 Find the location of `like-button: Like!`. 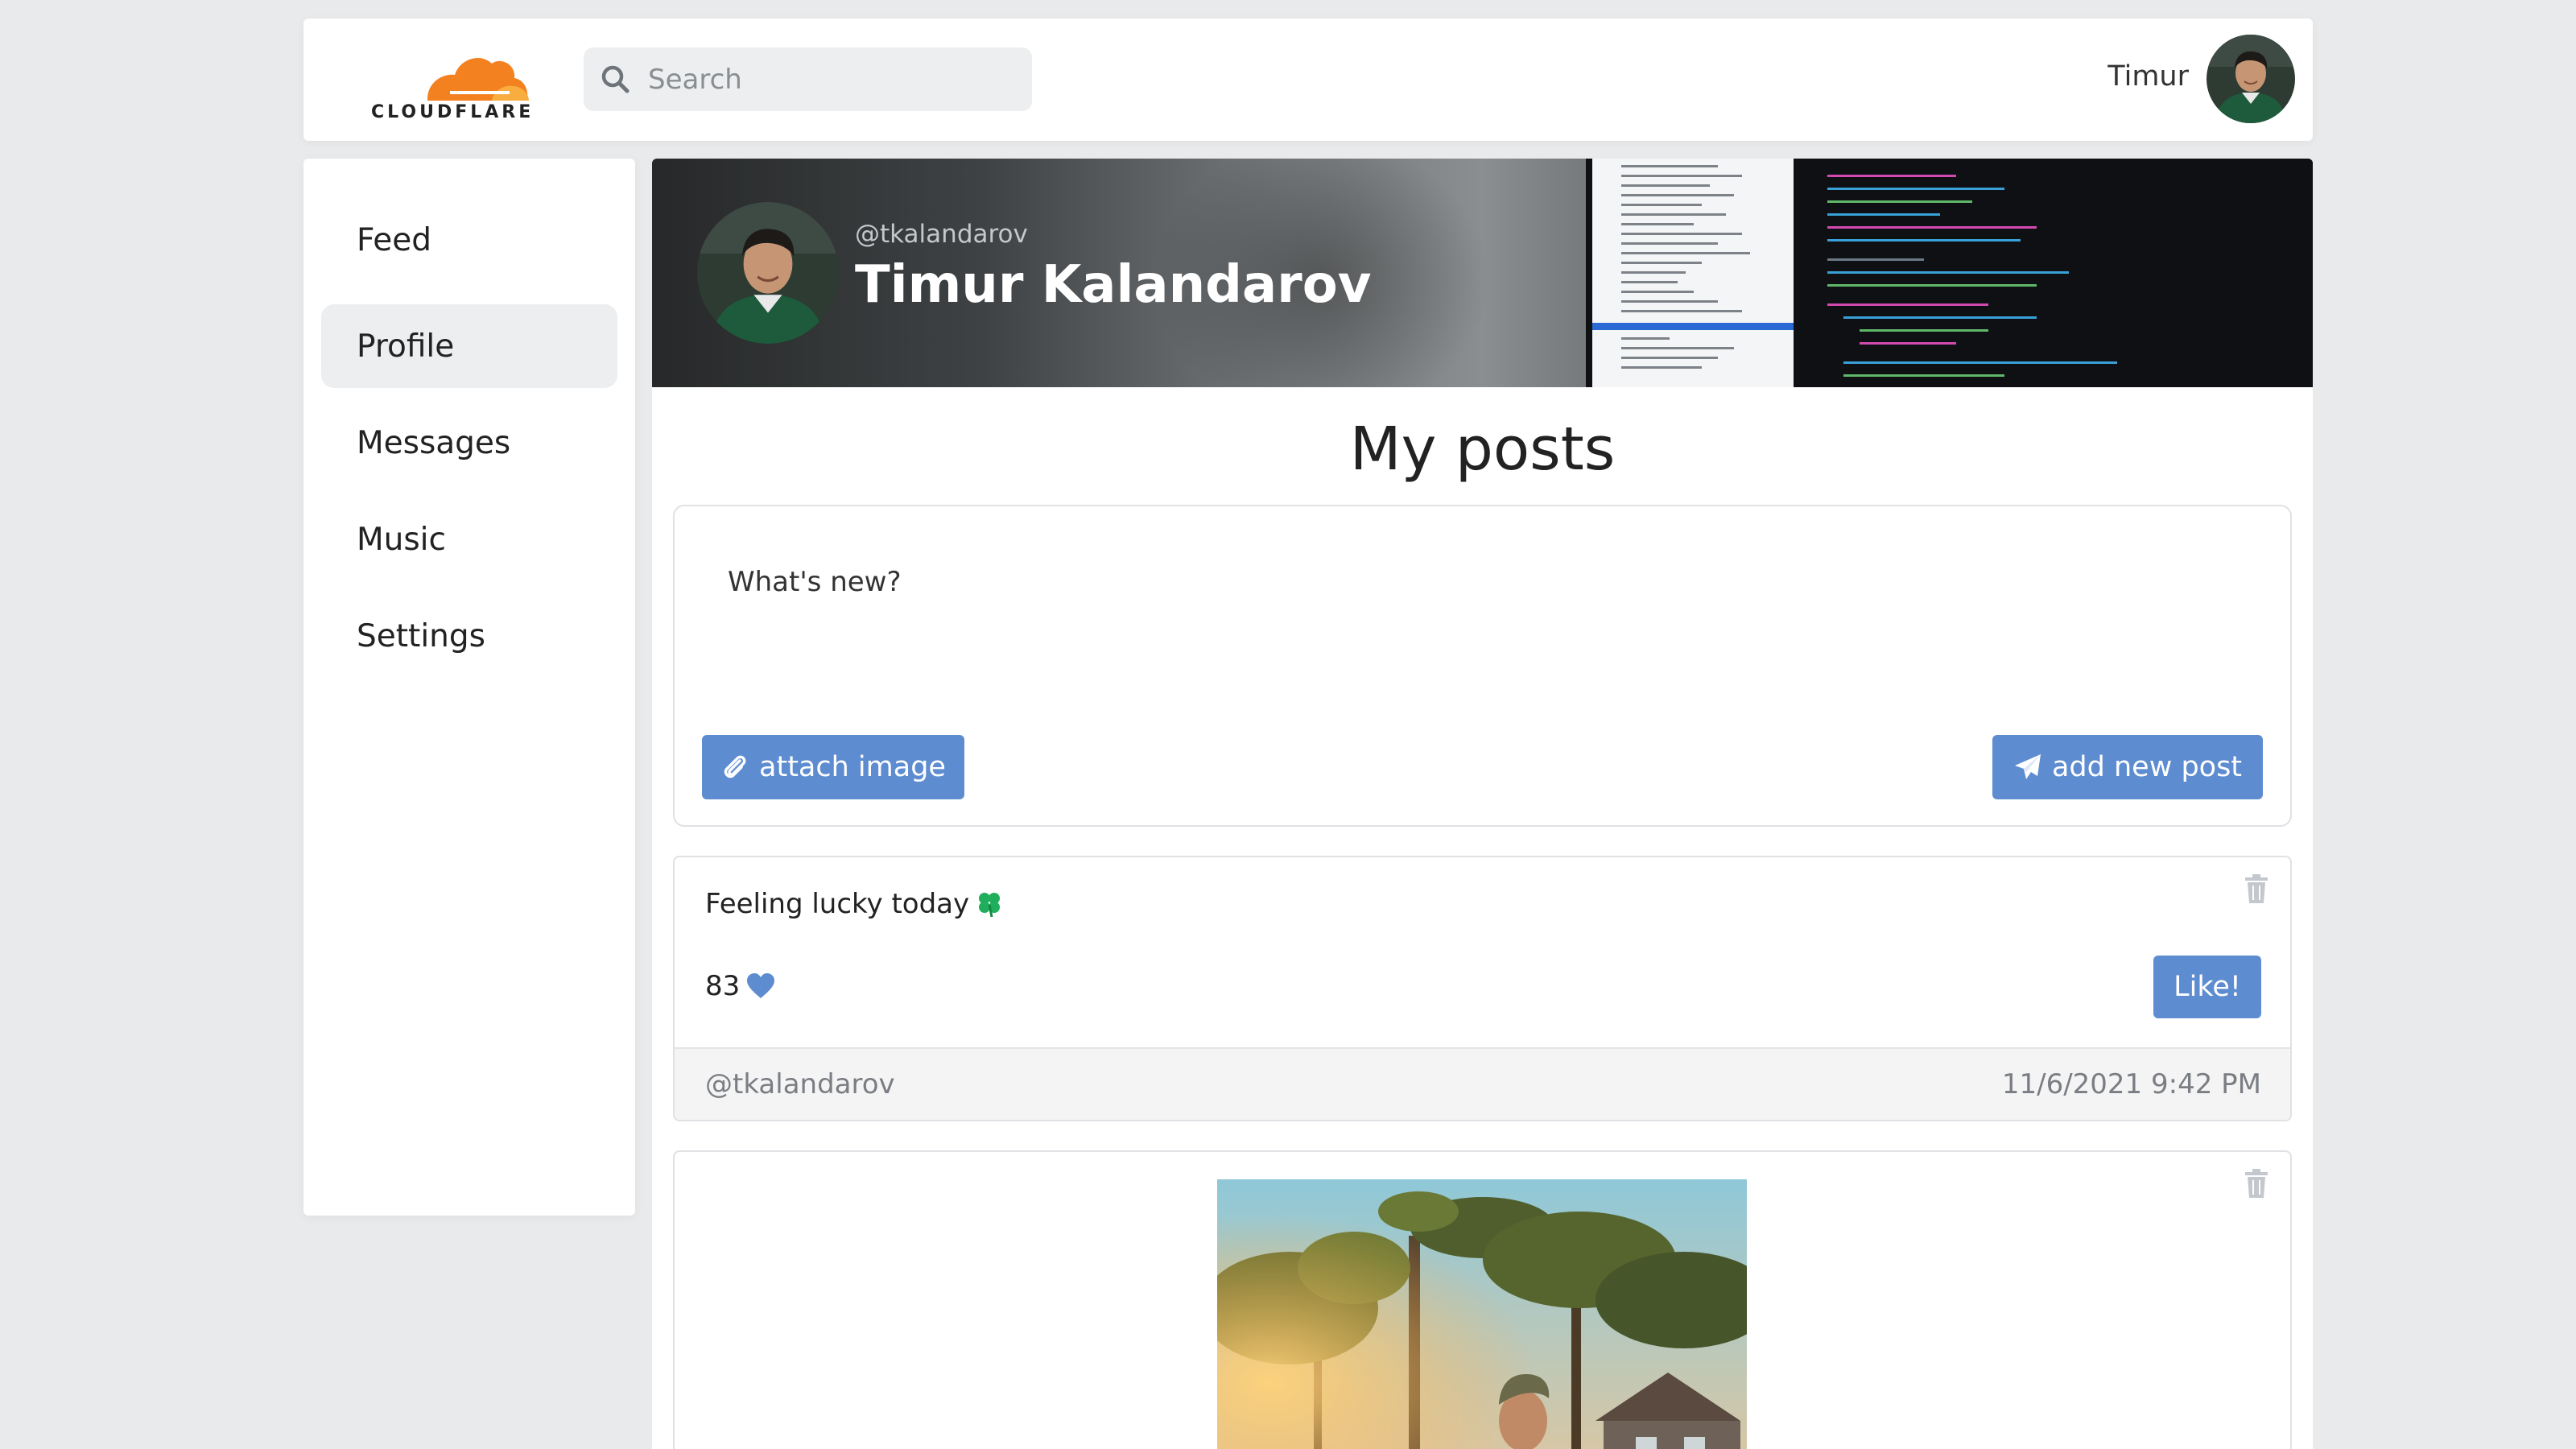

like-button: Like! is located at coordinates (2207, 987).